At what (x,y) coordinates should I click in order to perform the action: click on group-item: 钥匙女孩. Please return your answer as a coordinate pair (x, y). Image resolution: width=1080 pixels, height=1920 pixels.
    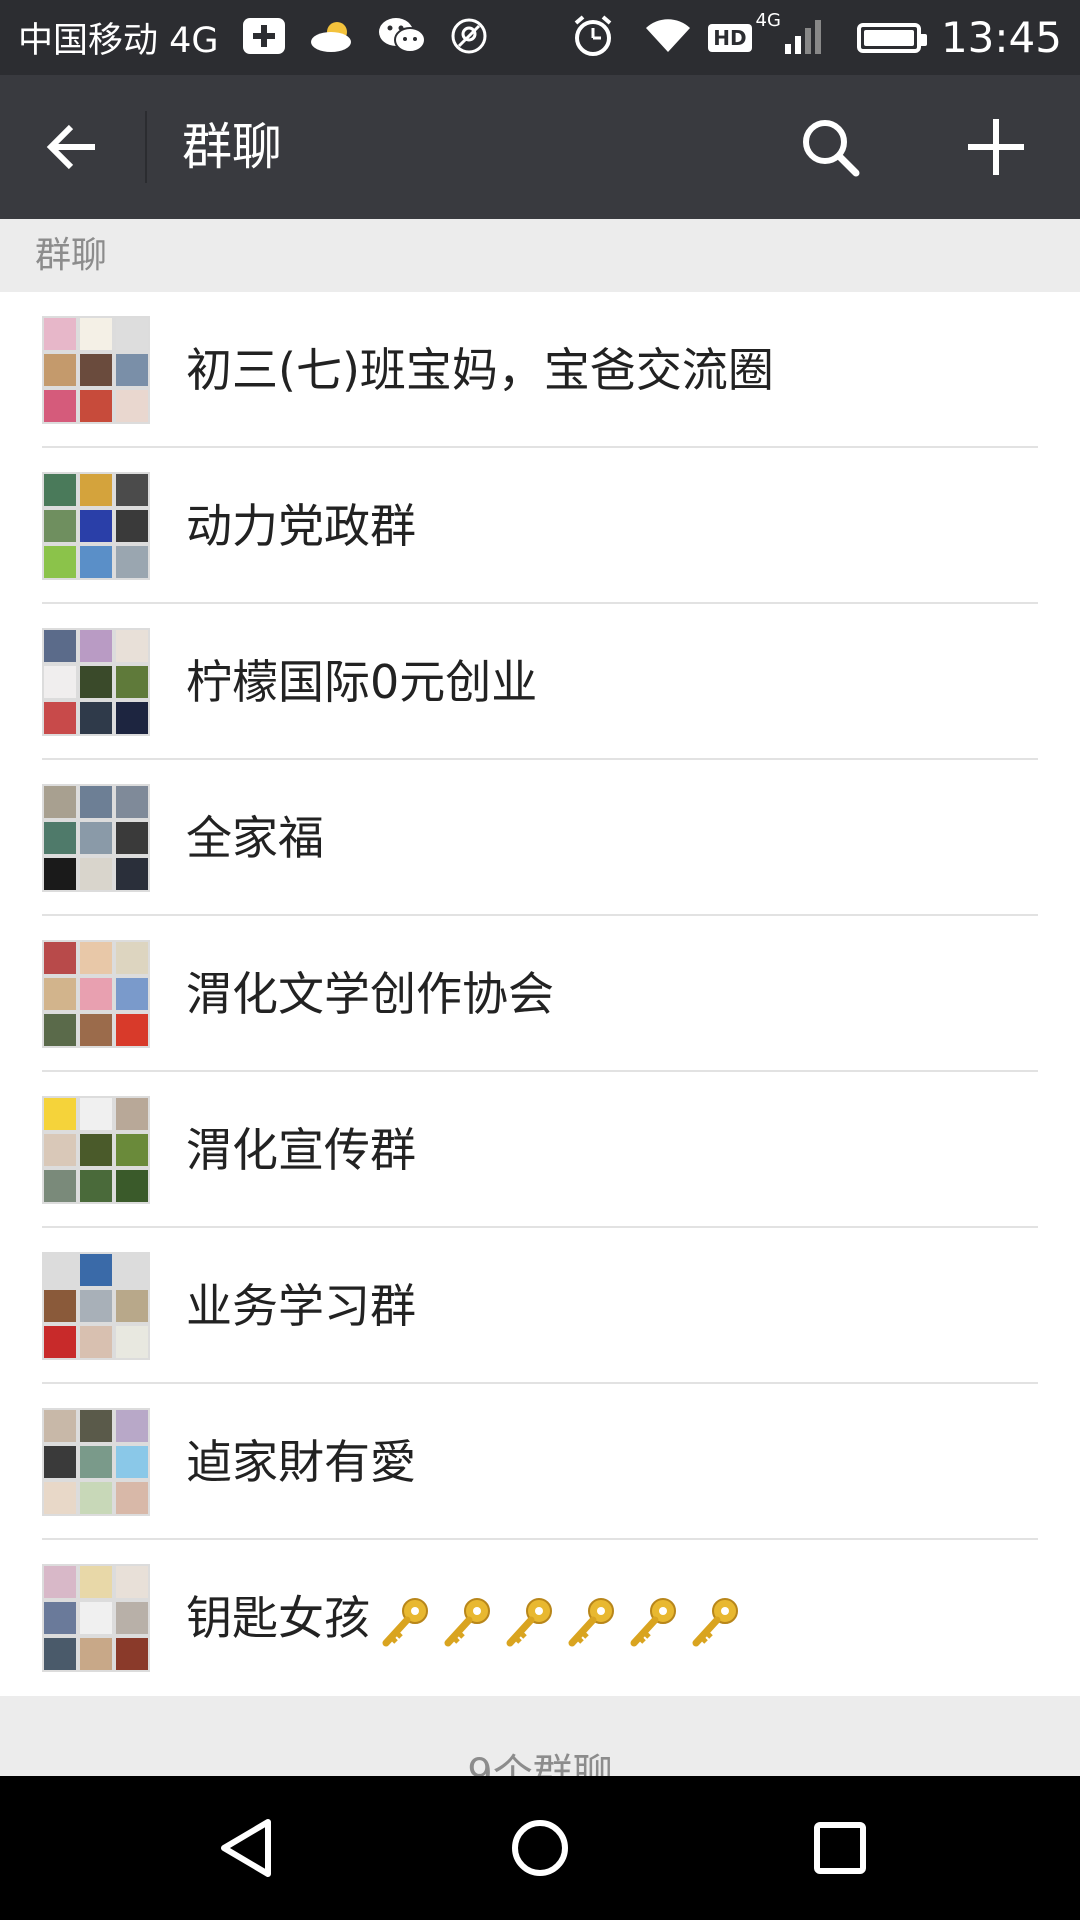
    Looking at the image, I should click on (540, 1618).